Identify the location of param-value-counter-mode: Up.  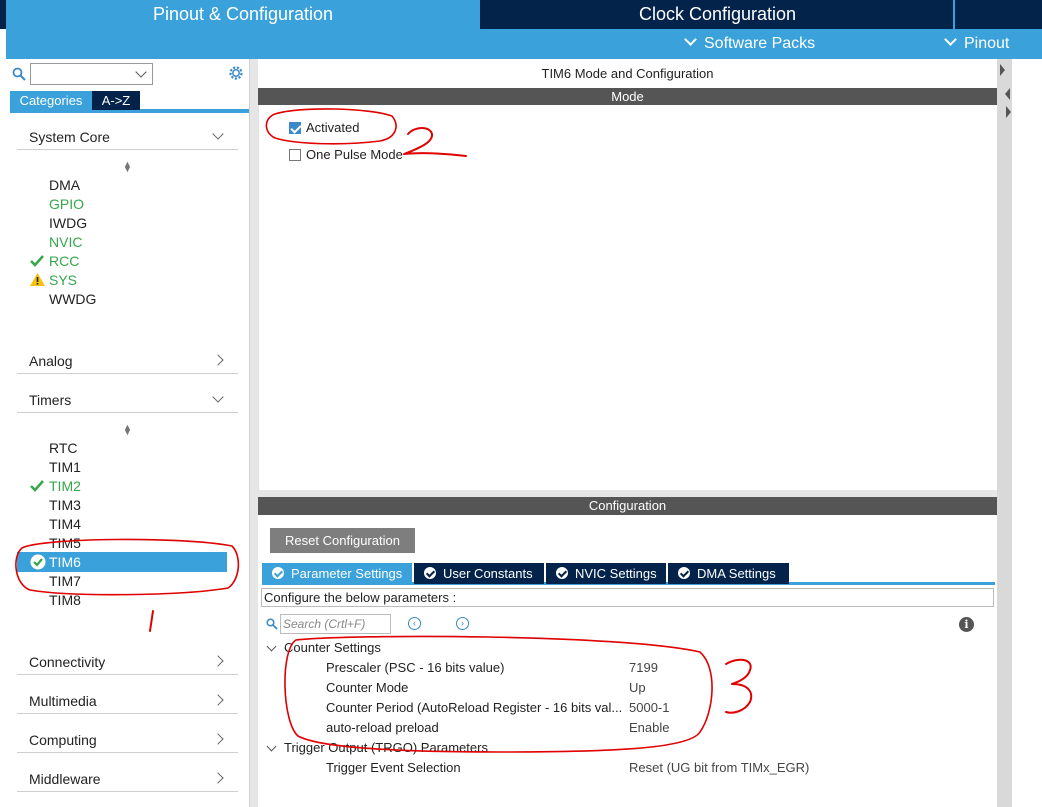
(637, 688).